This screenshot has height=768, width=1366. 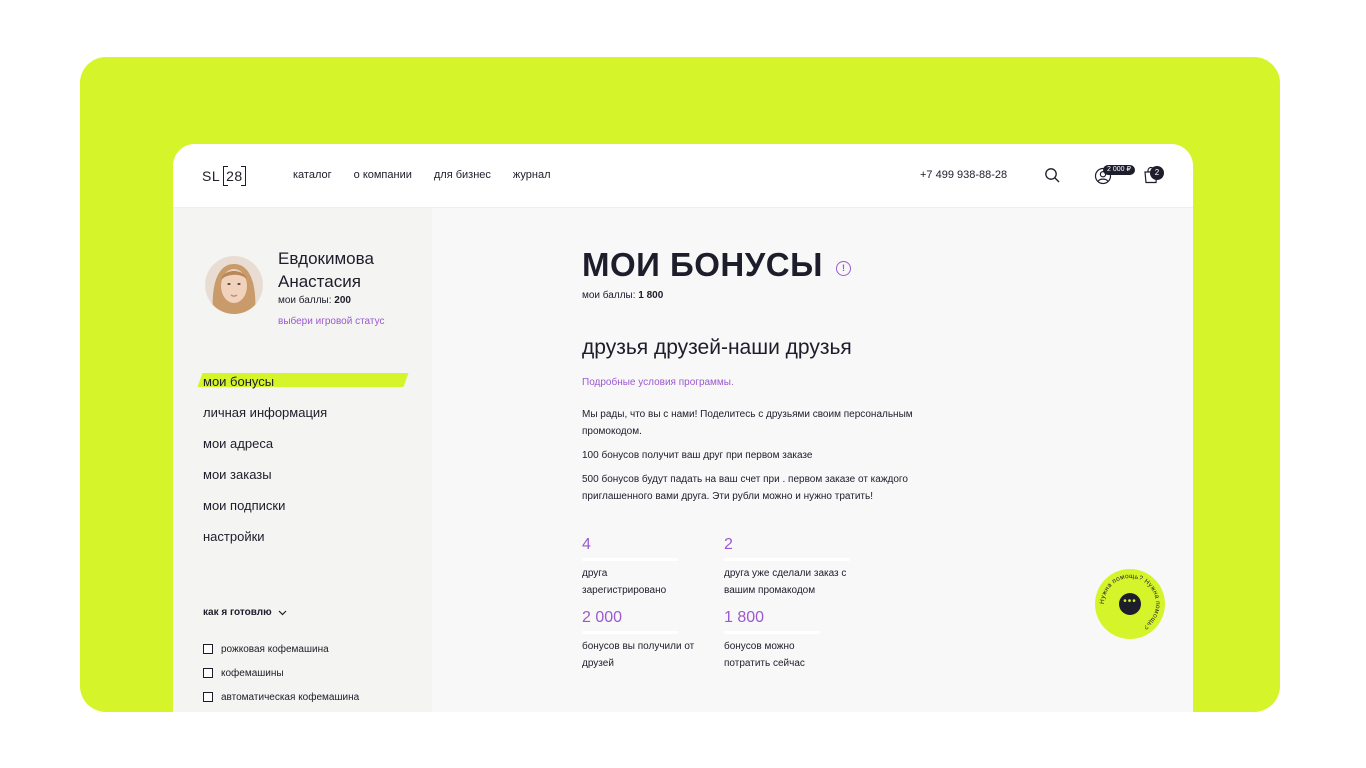 I want to click on user-points-value: 200, so click(x=342, y=300).